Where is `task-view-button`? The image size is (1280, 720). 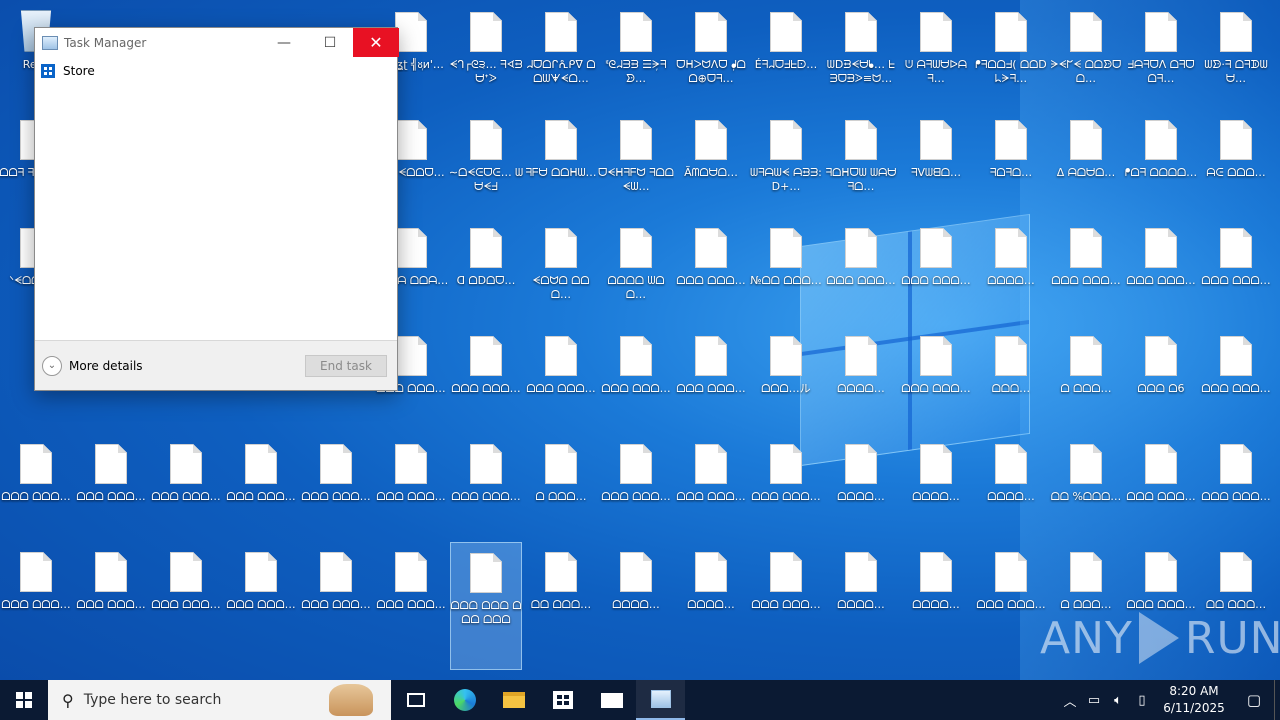 task-view-button is located at coordinates (415, 700).